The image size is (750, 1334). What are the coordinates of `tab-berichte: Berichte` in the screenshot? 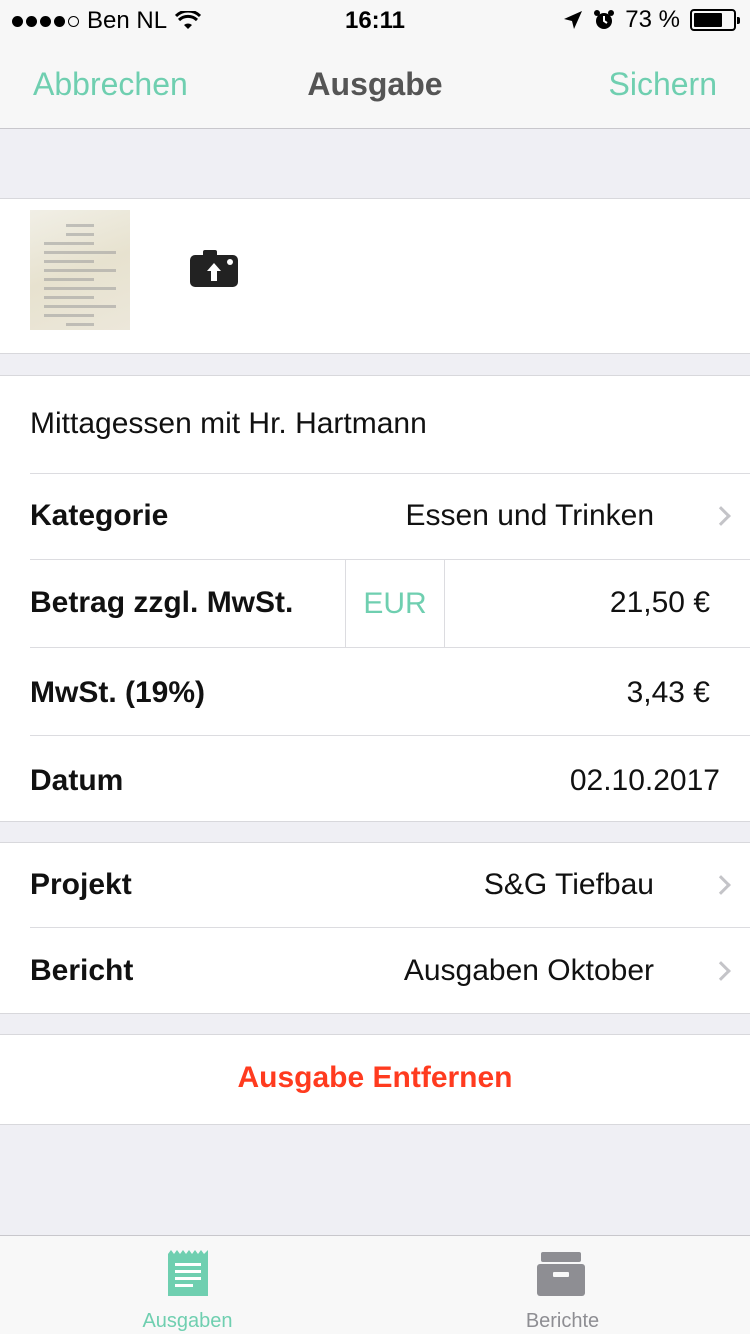 It's located at (562, 1285).